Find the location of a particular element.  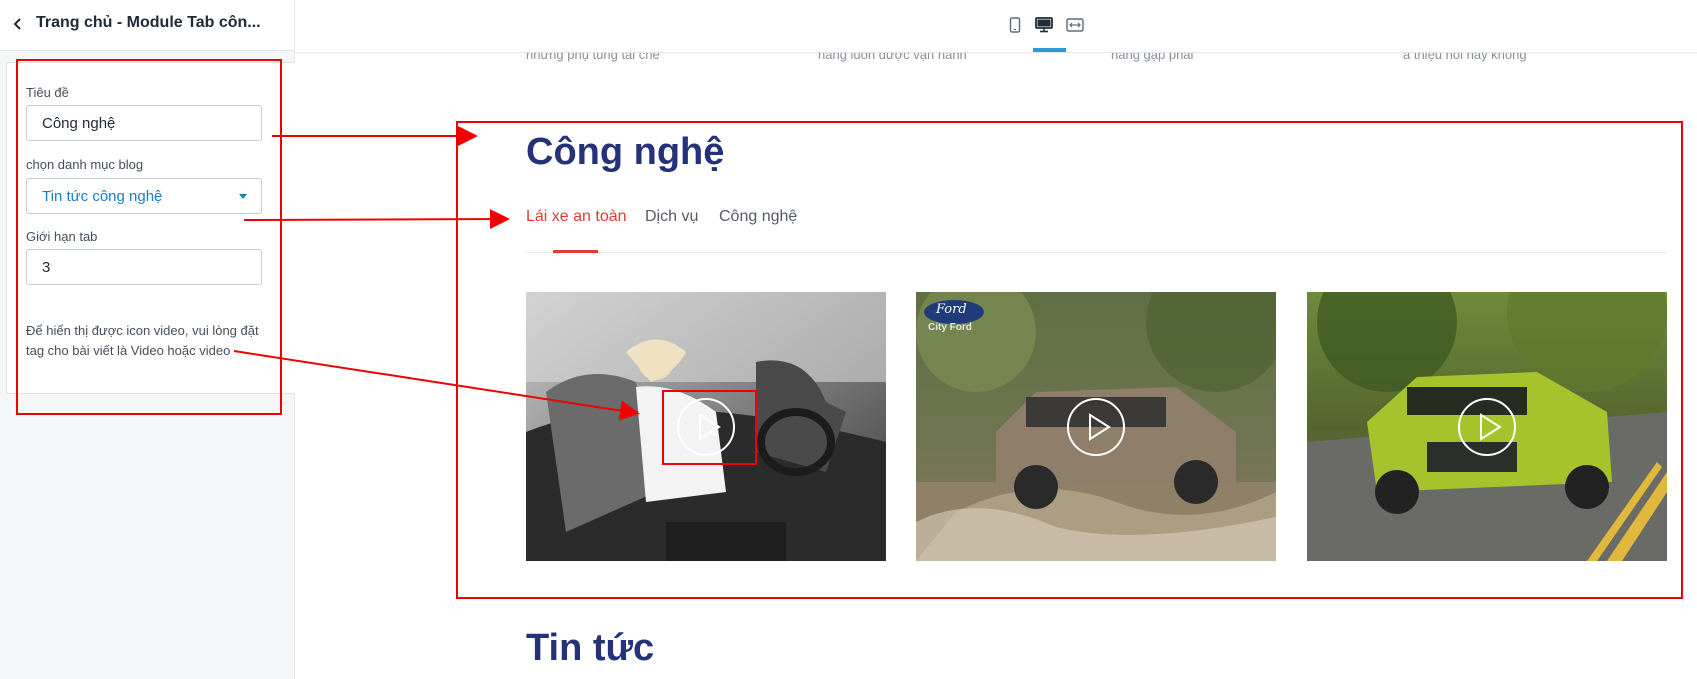

prev-section-text: năng luôn được vận hành is located at coordinates (892, 57).